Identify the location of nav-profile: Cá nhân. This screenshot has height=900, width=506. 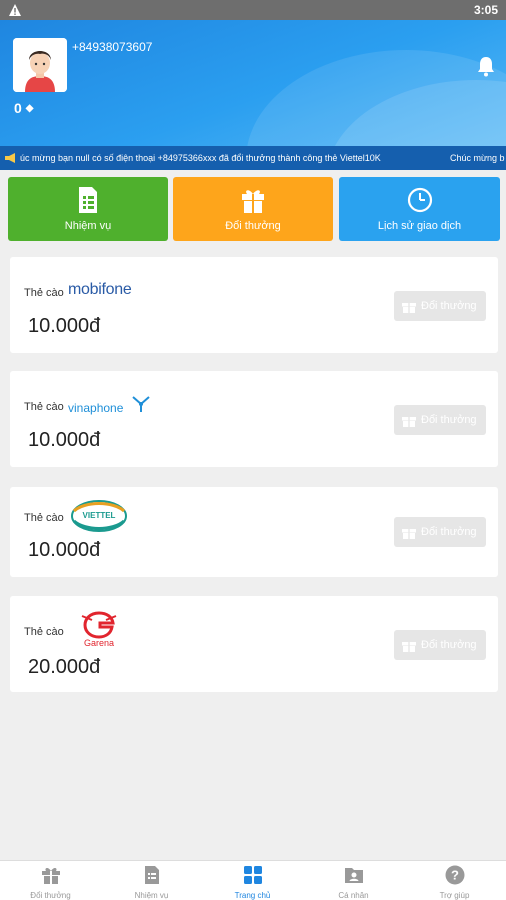
(353, 880).